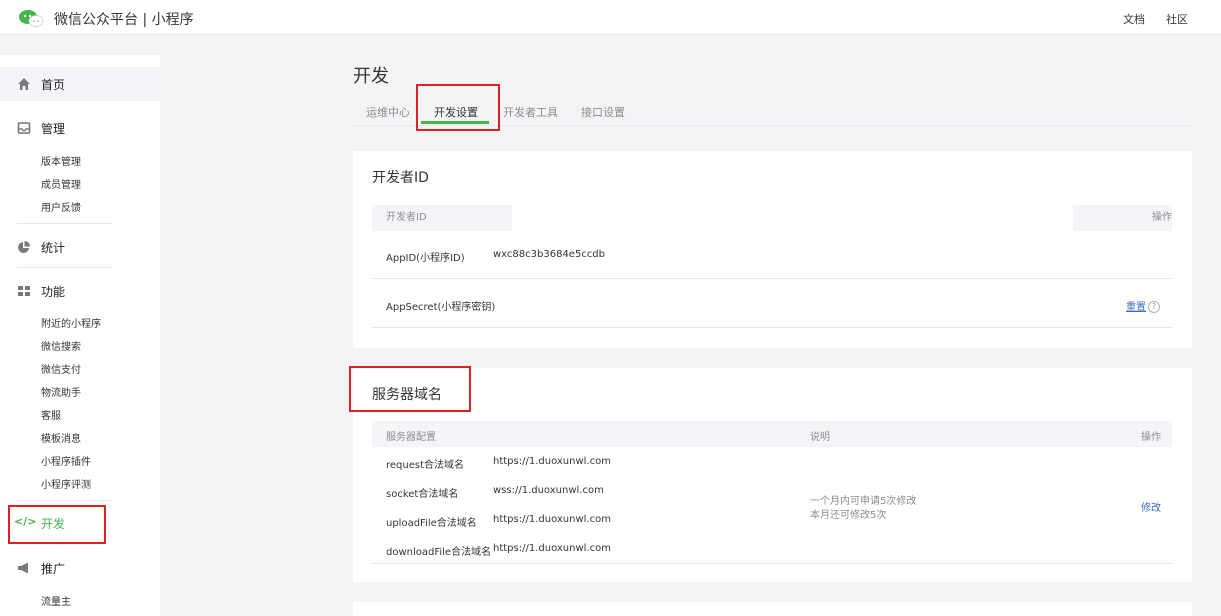 The height and width of the screenshot is (616, 1221). Describe the element at coordinates (411, 437) in the screenshot. I see `column-header-config: 服务器配置` at that location.